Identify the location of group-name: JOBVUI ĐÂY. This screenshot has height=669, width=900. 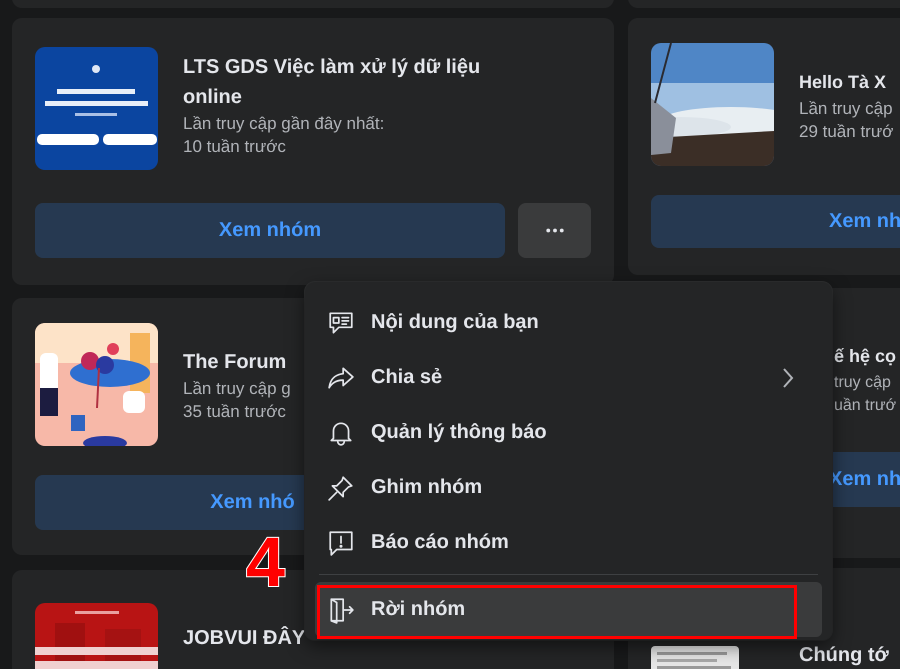
(244, 638).